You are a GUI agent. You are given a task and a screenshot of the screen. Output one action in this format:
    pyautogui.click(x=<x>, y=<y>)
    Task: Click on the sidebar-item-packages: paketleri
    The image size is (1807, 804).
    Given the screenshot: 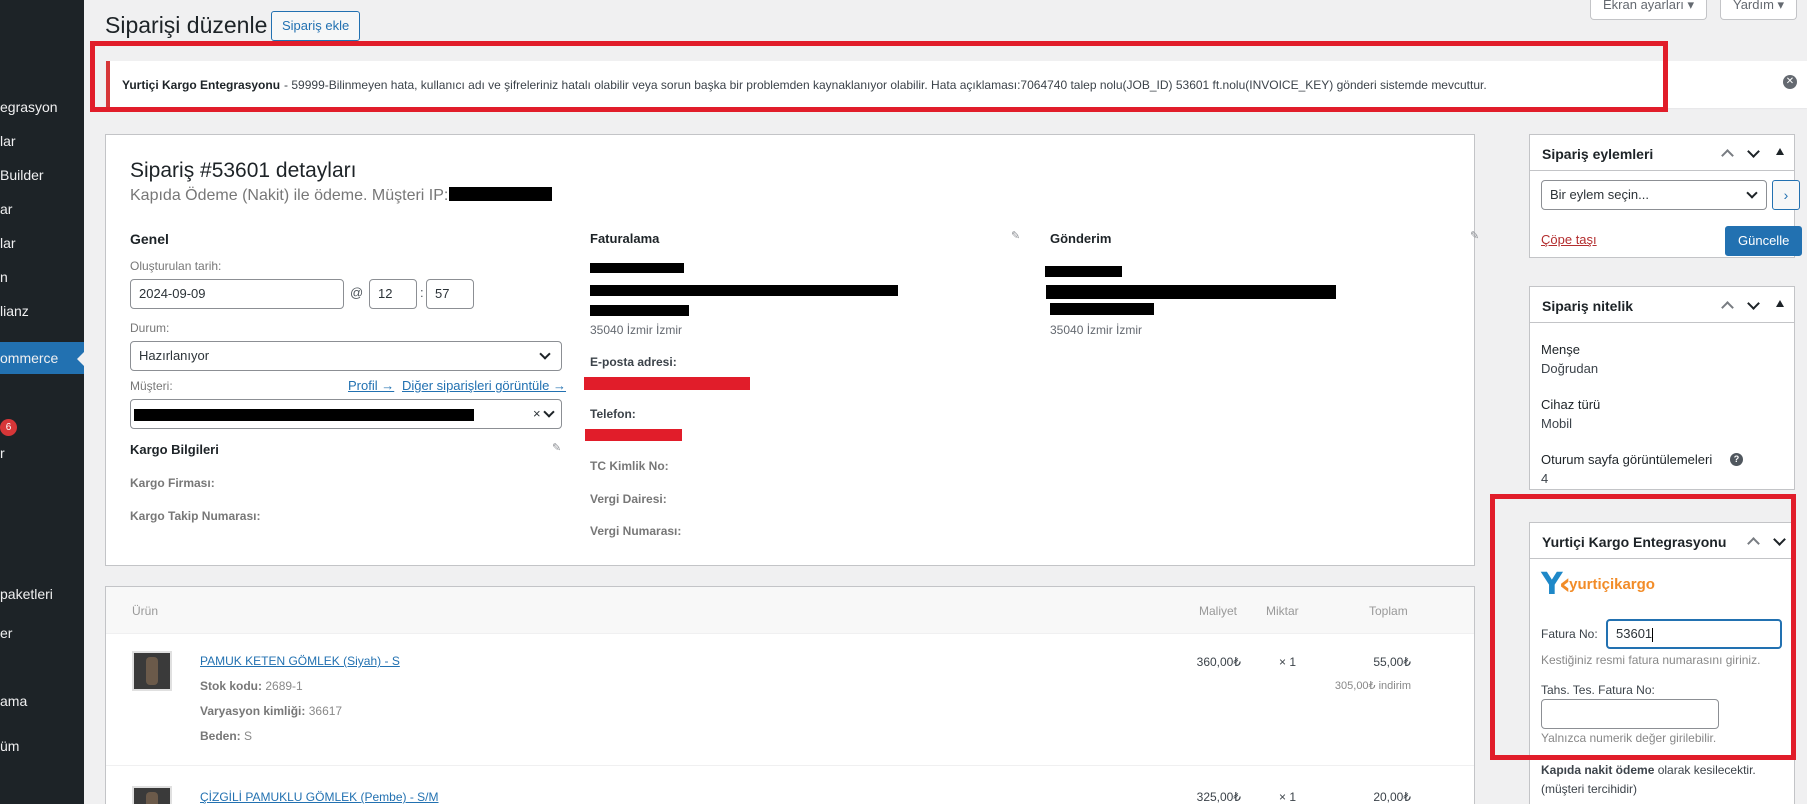 What is the action you would take?
    pyautogui.click(x=26, y=594)
    